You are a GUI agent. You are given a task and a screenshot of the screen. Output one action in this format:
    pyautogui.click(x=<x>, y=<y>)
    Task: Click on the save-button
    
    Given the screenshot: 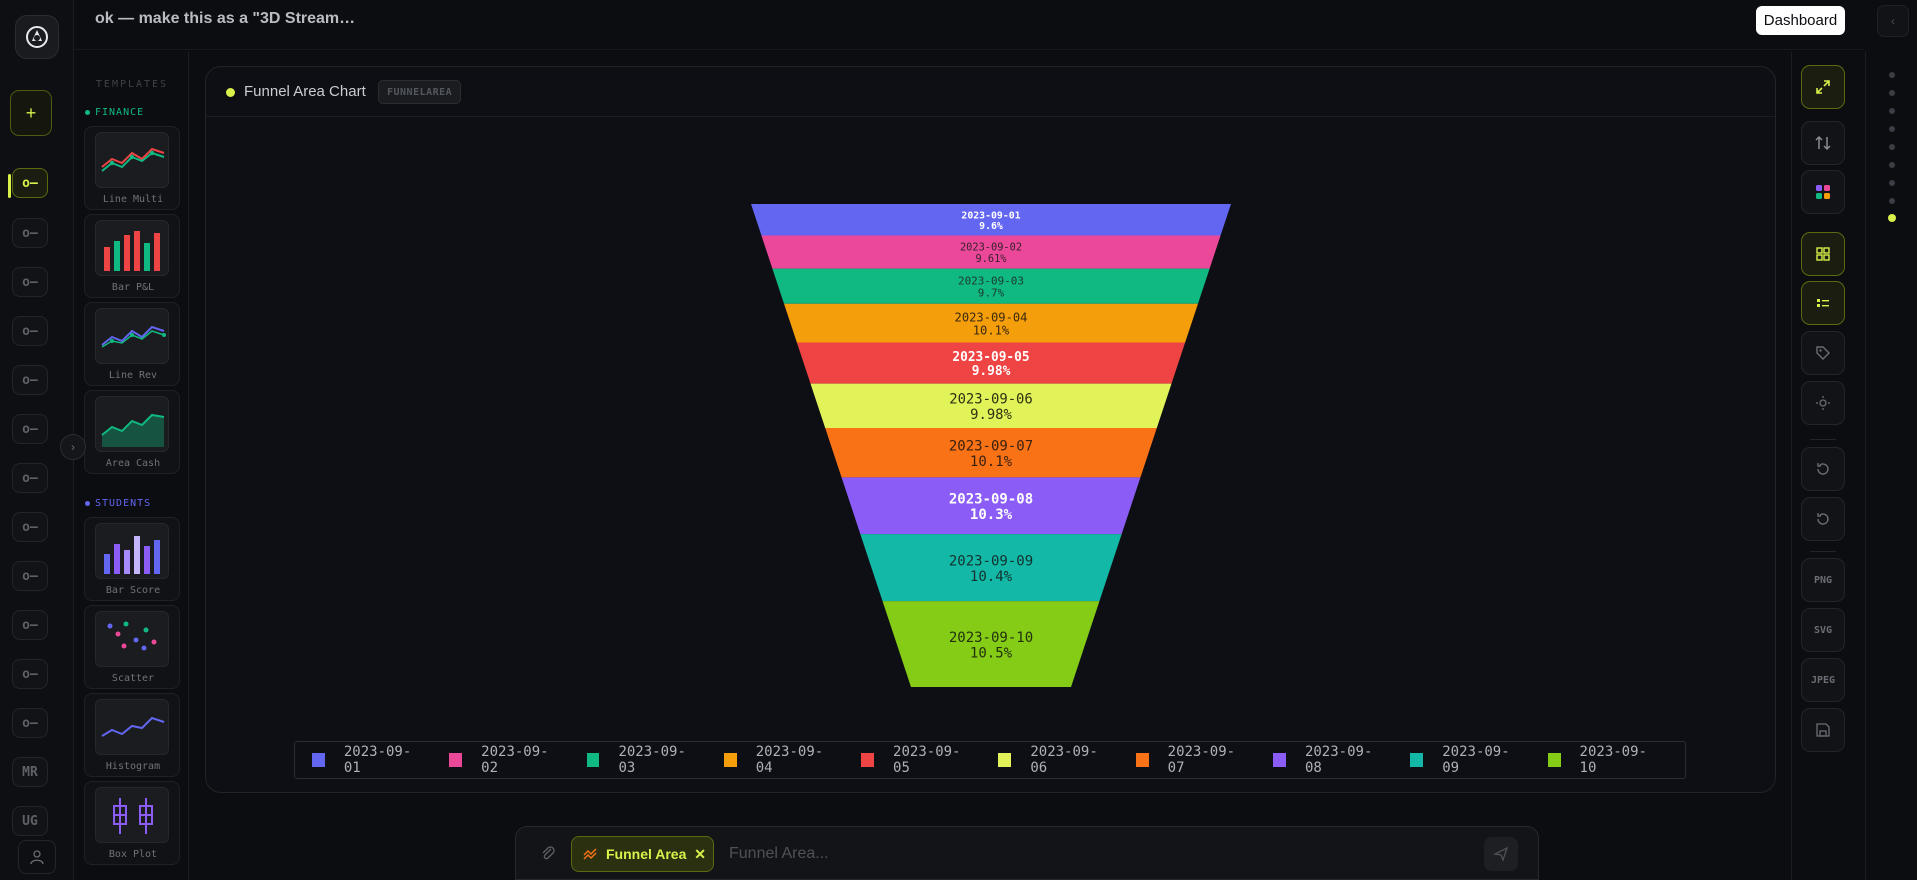 What is the action you would take?
    pyautogui.click(x=1823, y=730)
    